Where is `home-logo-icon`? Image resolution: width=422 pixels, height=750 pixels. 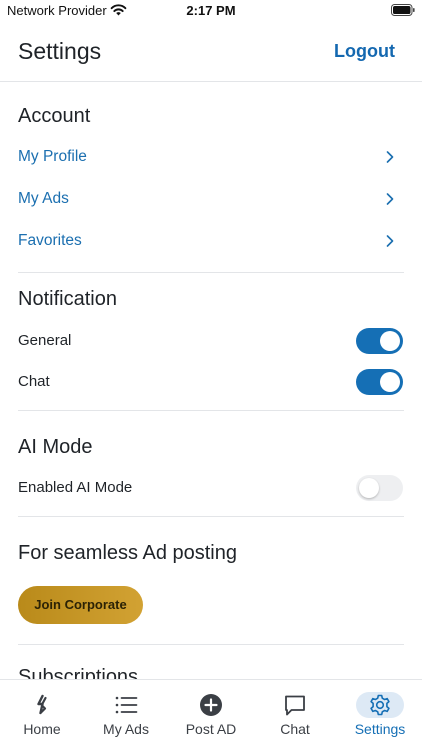 home-logo-icon is located at coordinates (42, 704).